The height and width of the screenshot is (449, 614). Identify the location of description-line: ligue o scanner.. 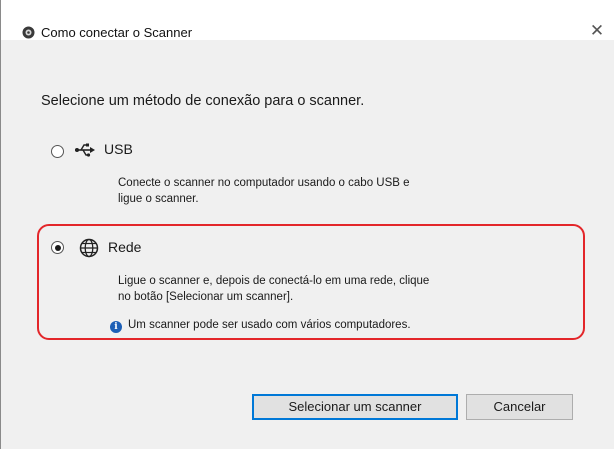
(158, 199).